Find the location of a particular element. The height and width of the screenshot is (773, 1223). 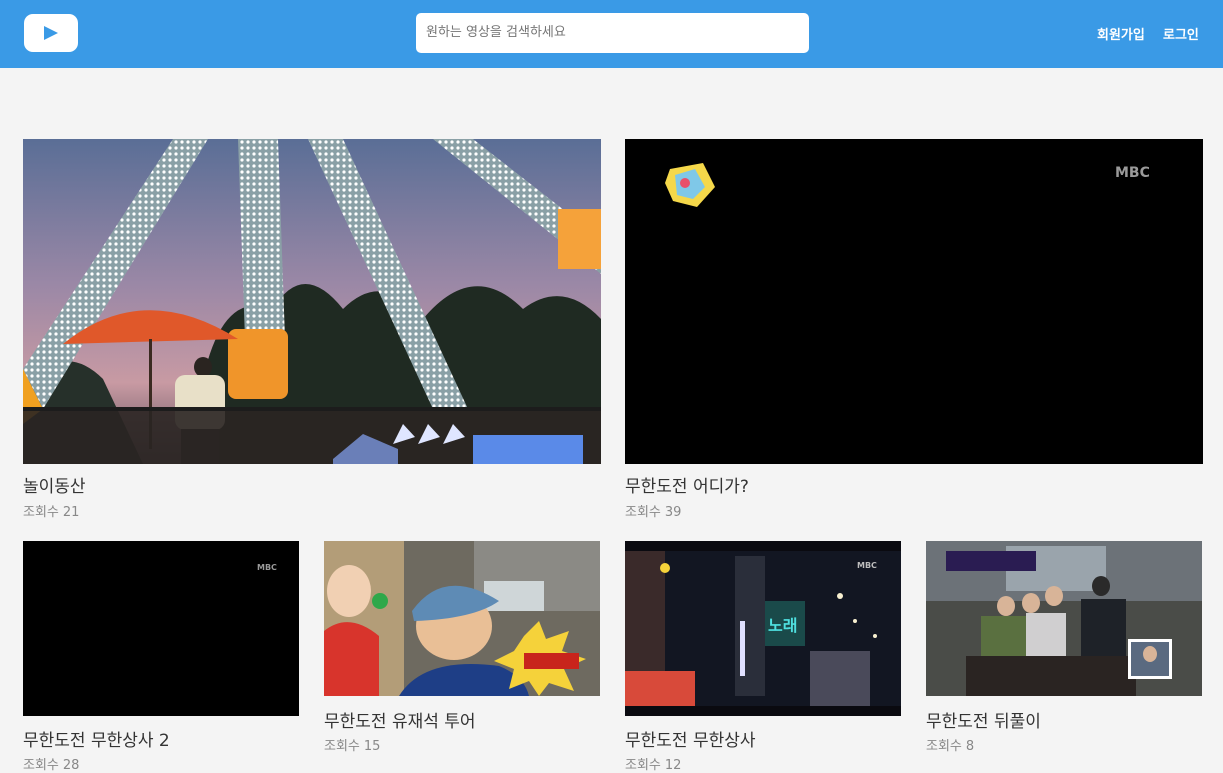

view-count-value: 15 is located at coordinates (372, 746).